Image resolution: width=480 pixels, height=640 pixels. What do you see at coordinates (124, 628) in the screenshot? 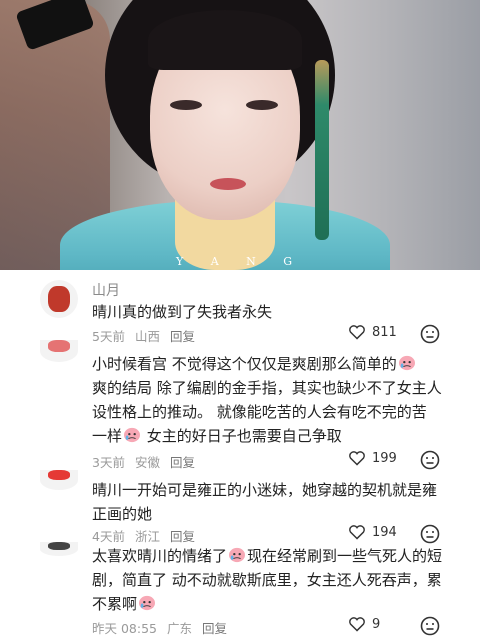
I see `comment-time: 昨天 08:55` at bounding box center [124, 628].